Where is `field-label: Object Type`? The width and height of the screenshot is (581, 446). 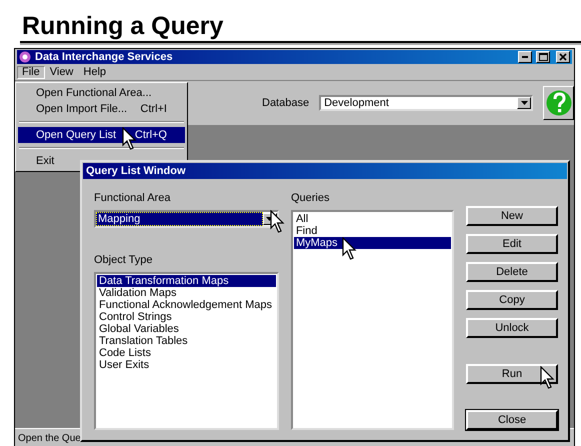
field-label: Object Type is located at coordinates (124, 260).